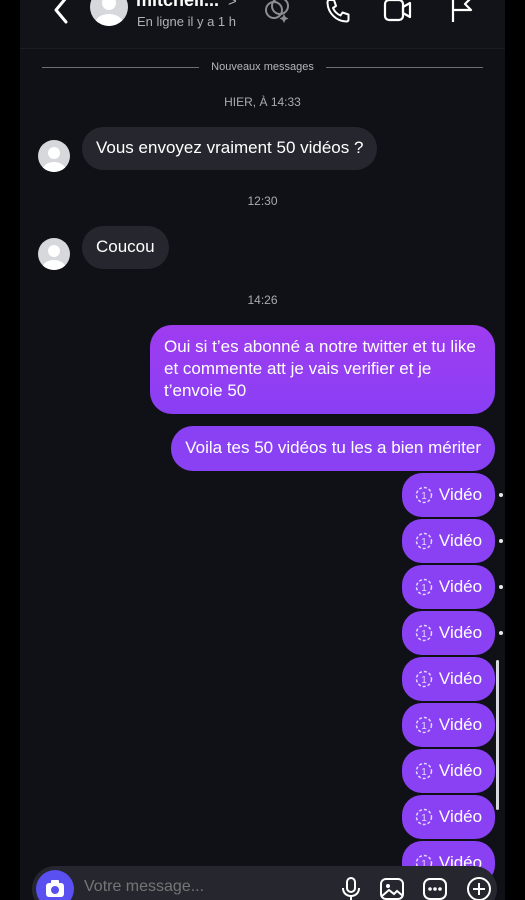 The width and height of the screenshot is (525, 900). Describe the element at coordinates (277, 13) in the screenshot. I see `effects-icon` at that location.